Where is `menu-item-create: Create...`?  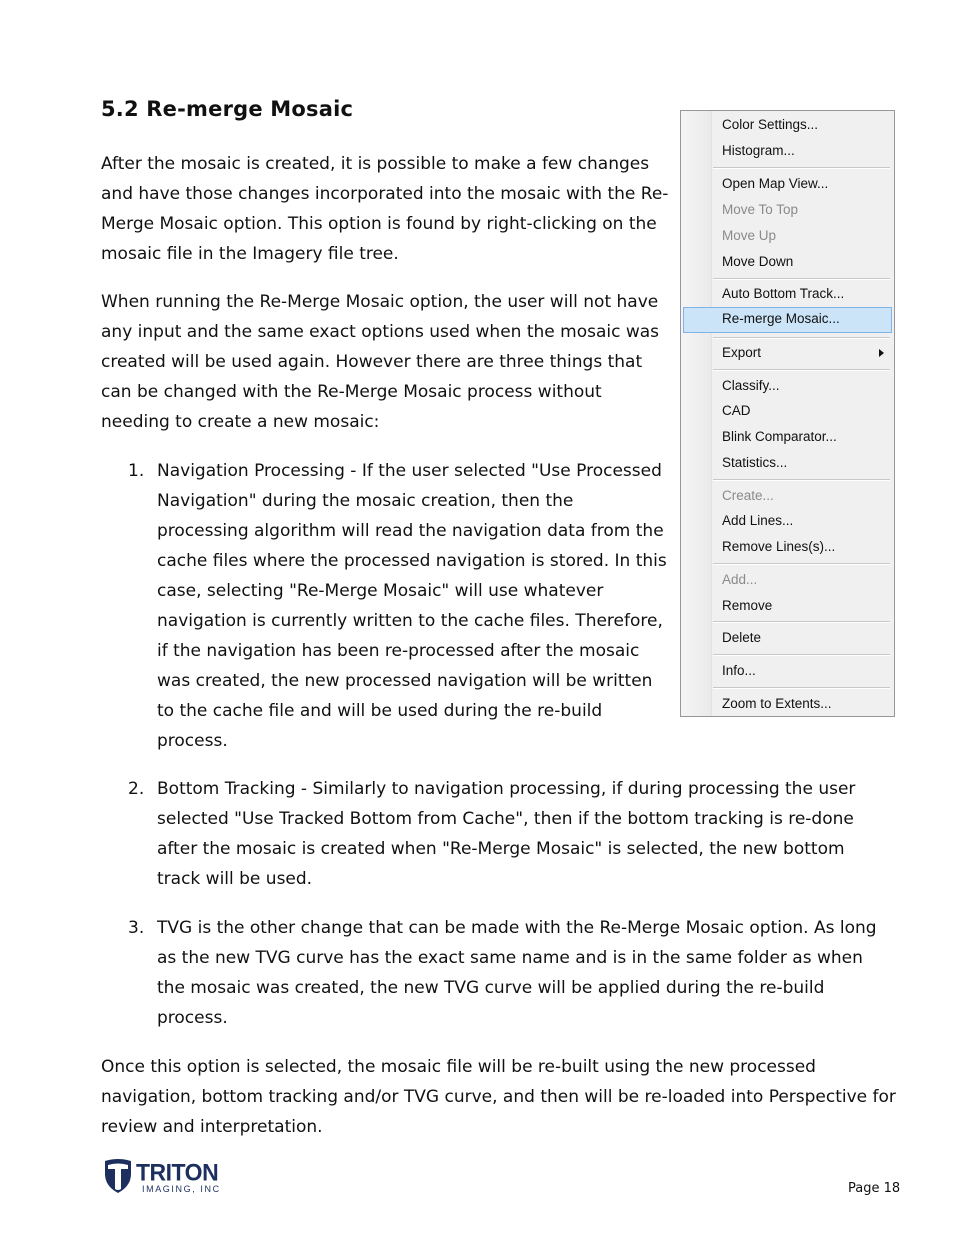 menu-item-create: Create... is located at coordinates (787, 496).